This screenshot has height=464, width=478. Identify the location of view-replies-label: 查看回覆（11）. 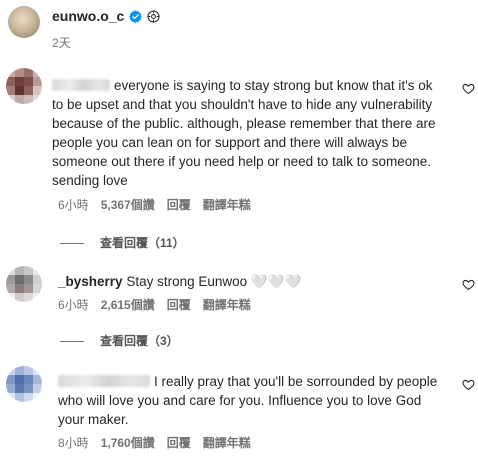
(142, 243).